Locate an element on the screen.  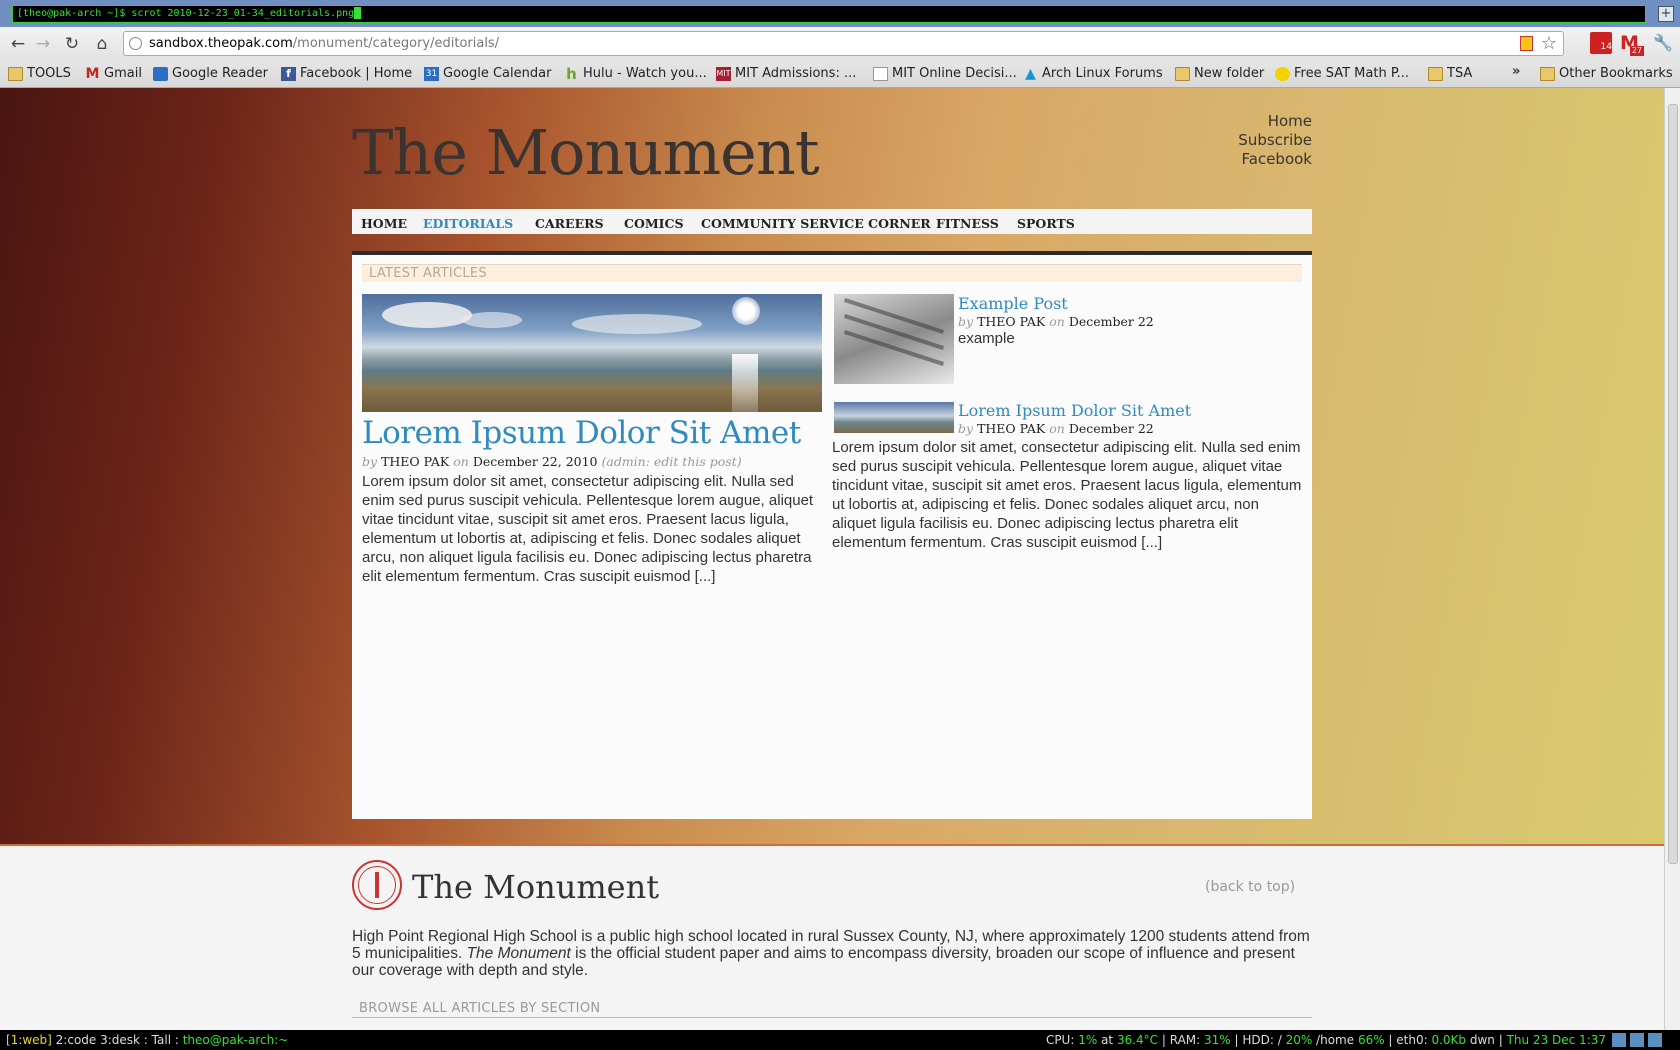
page-scrollbar is located at coordinates (1672, 559).